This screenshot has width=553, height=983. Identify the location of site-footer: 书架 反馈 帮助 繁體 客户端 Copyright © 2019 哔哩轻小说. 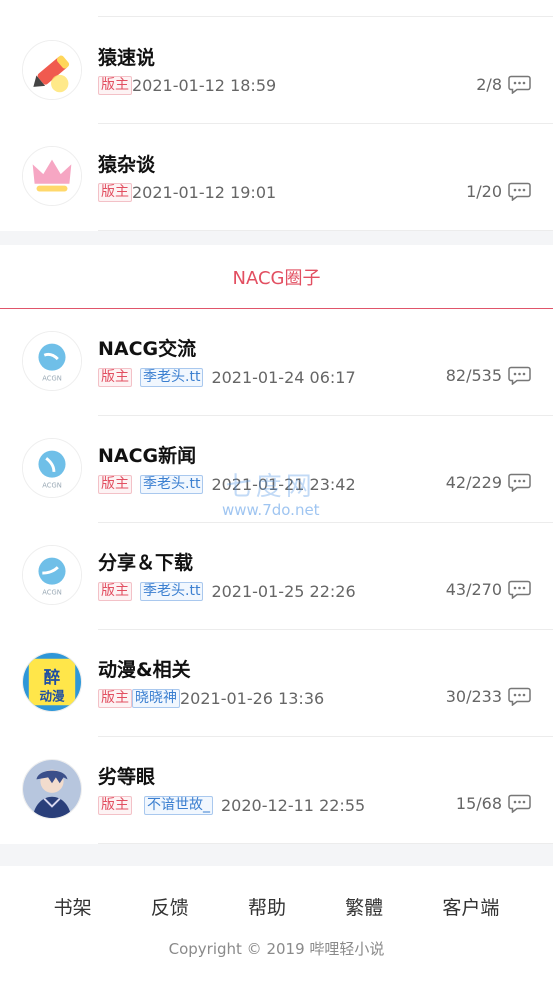
(276, 924).